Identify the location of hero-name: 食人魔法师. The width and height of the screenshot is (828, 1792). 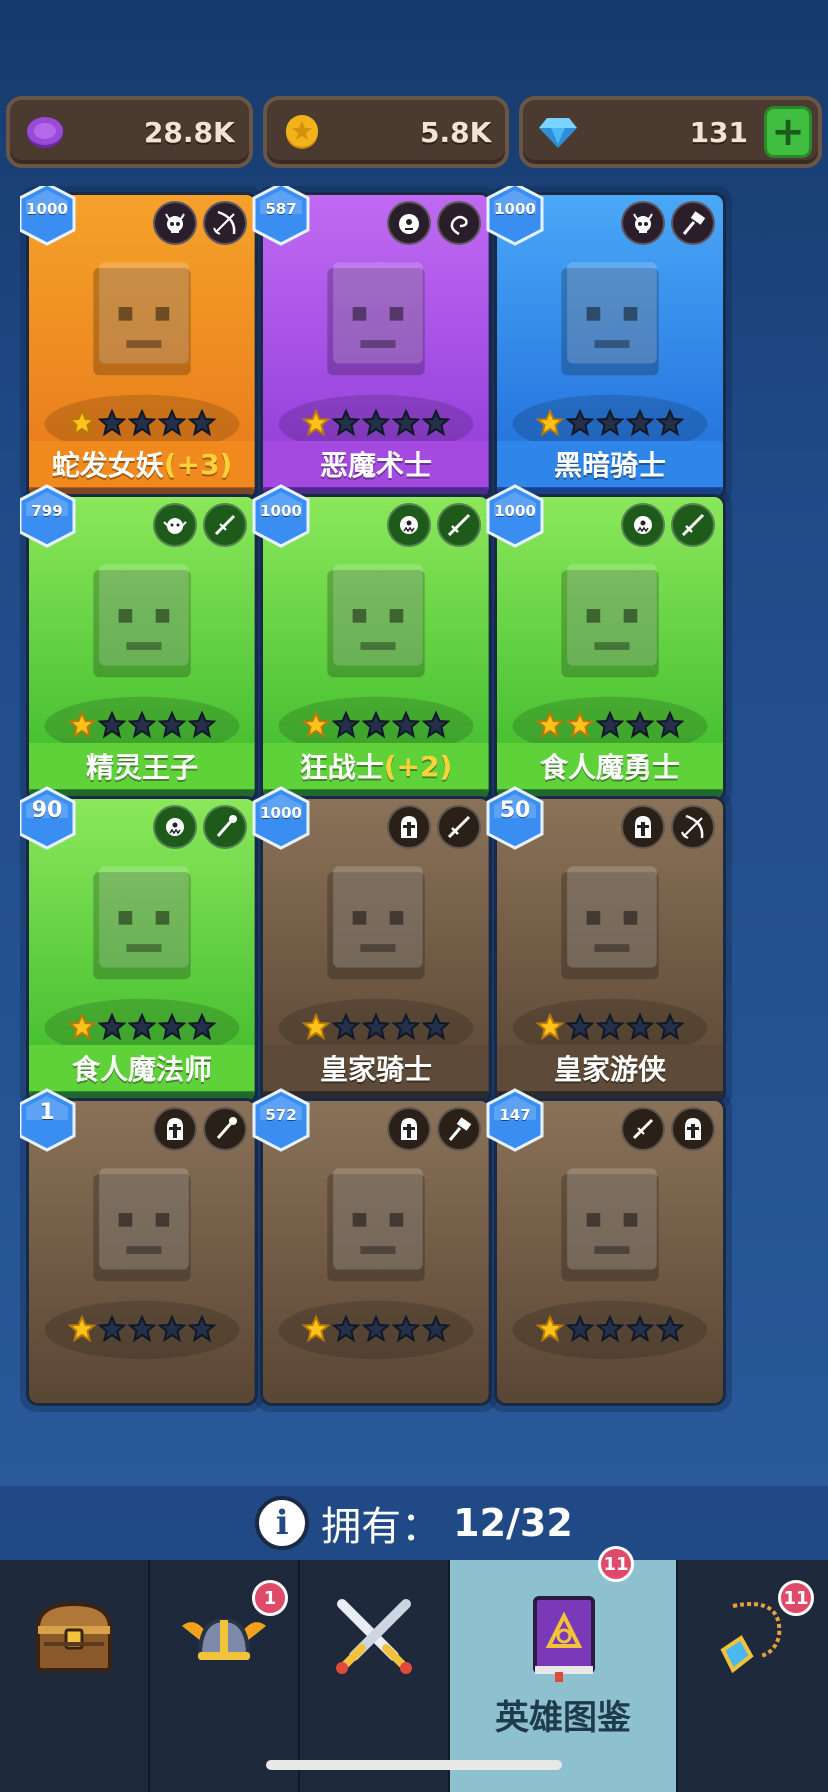
(141, 1069).